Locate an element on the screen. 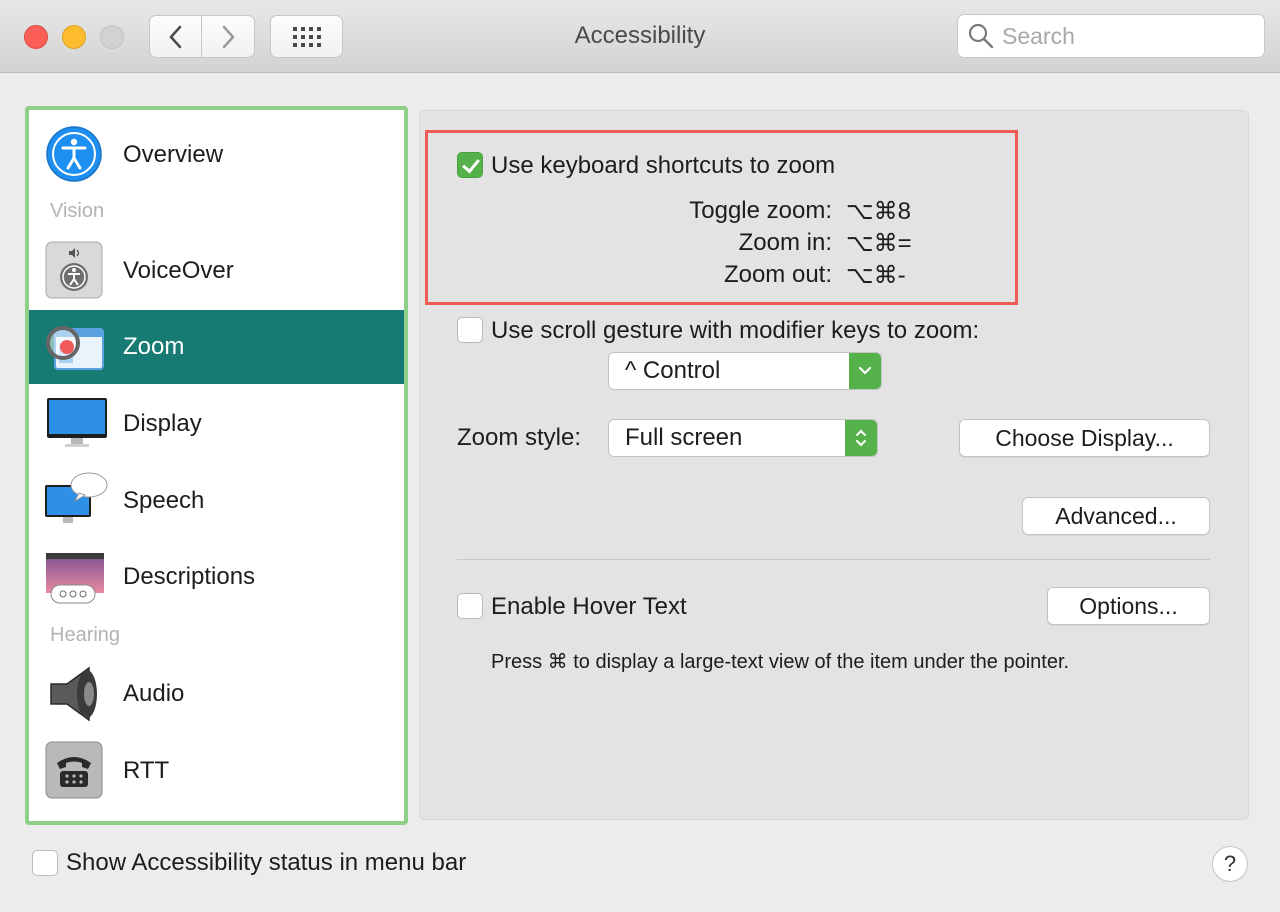 This screenshot has width=1280, height=912. sidebar-group-hearing: Hearing is located at coordinates (85, 635).